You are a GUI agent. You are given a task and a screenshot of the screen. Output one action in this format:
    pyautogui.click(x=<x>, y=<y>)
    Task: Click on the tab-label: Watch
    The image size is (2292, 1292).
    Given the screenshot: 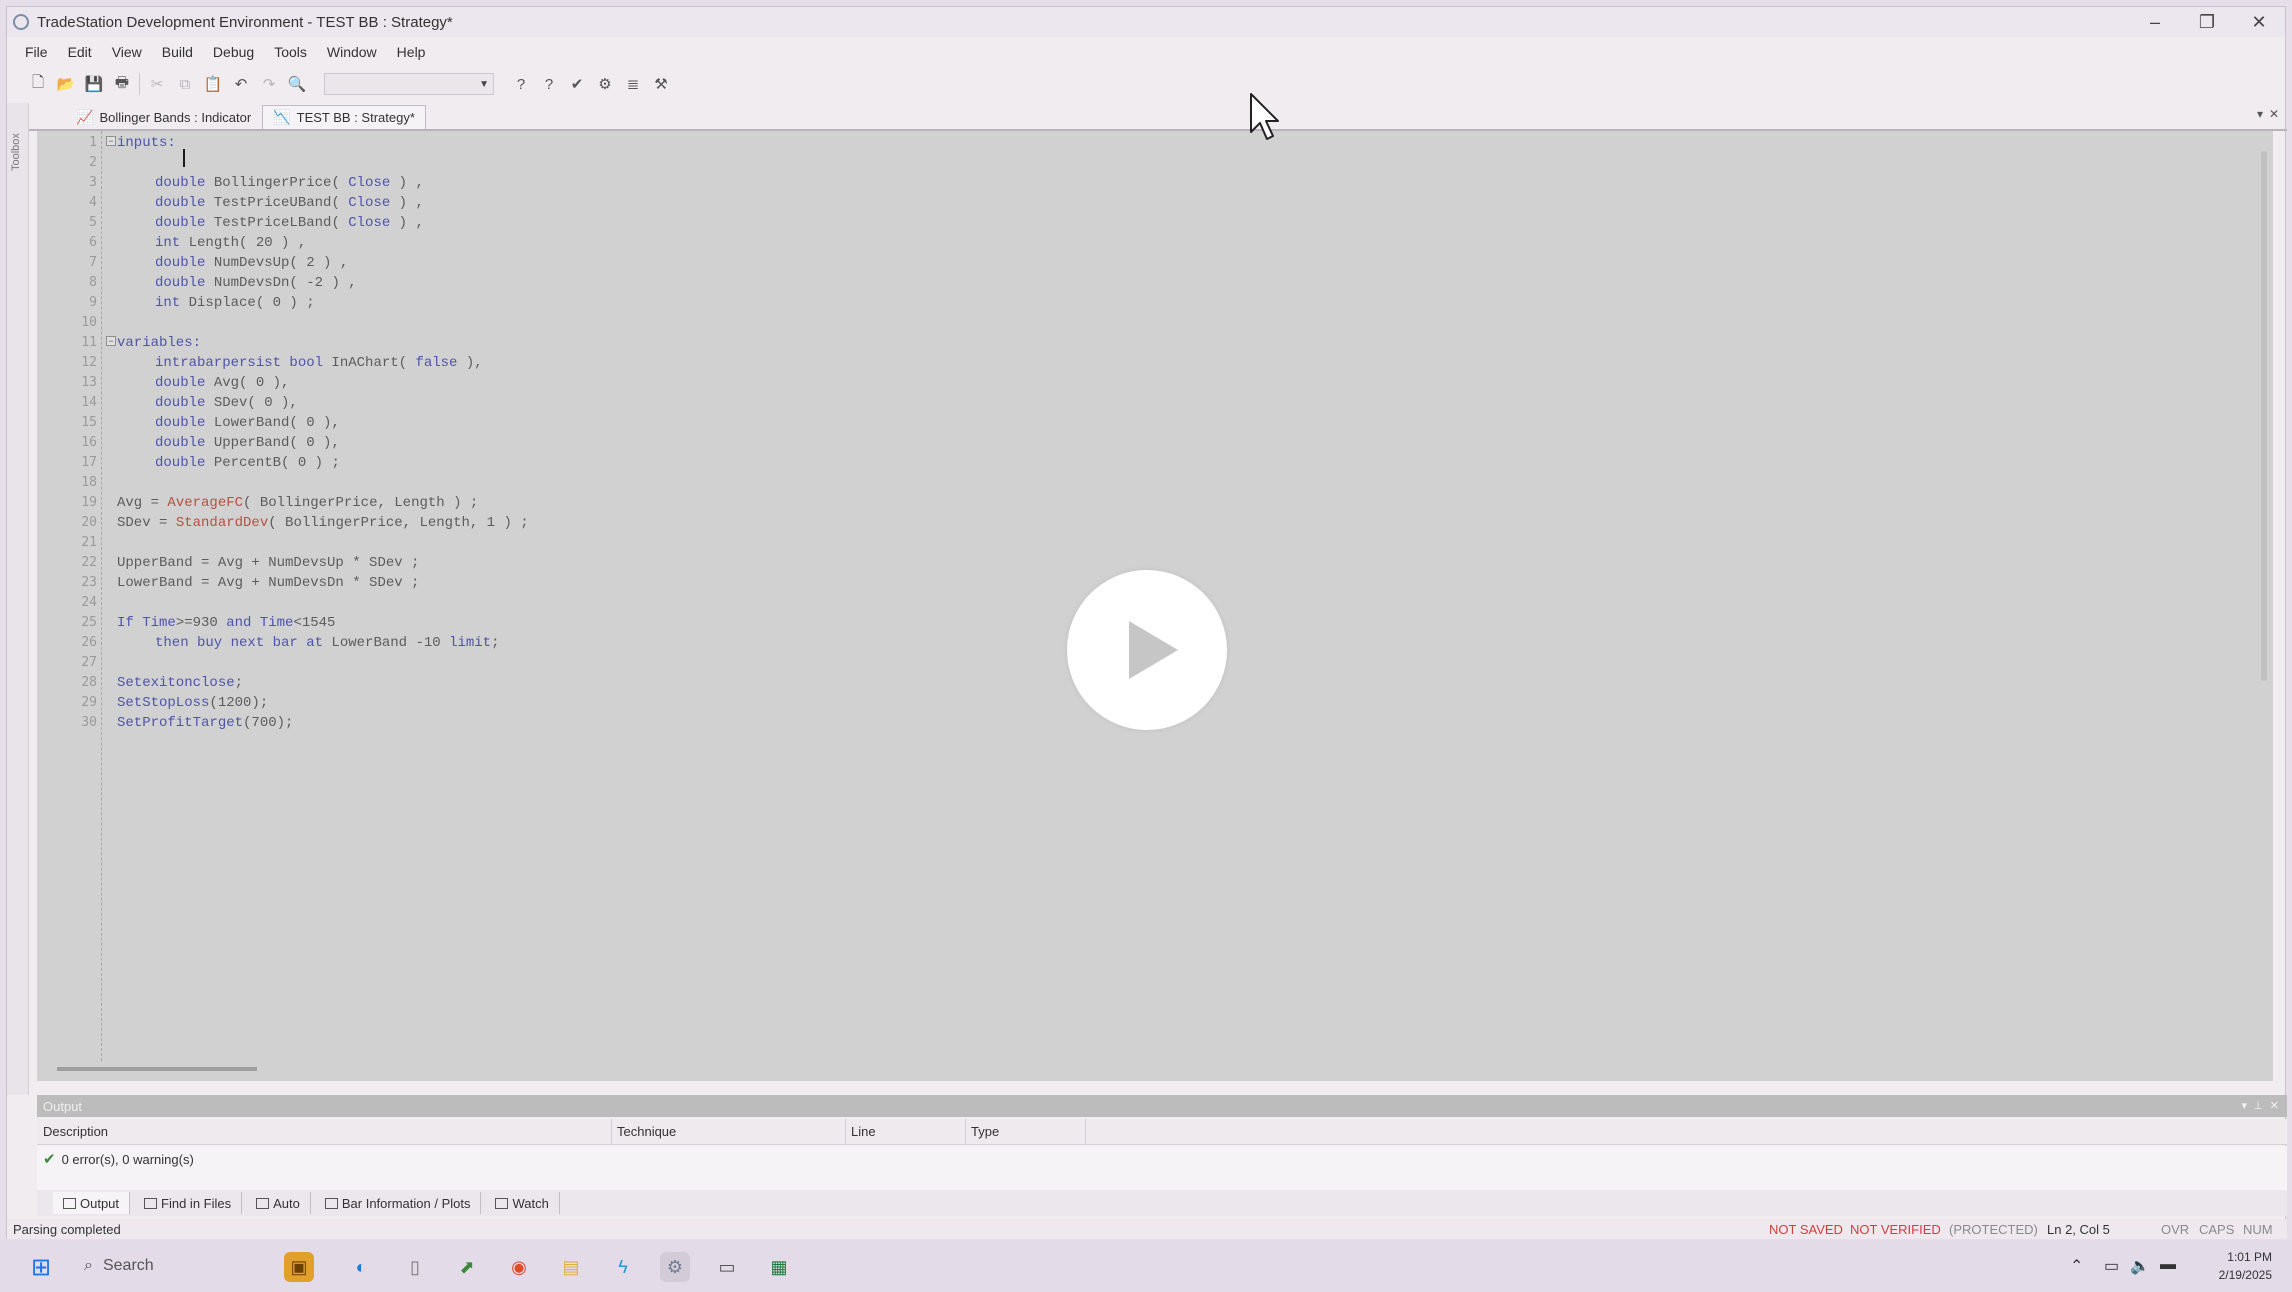 What is the action you would take?
    pyautogui.click(x=530, y=1203)
    